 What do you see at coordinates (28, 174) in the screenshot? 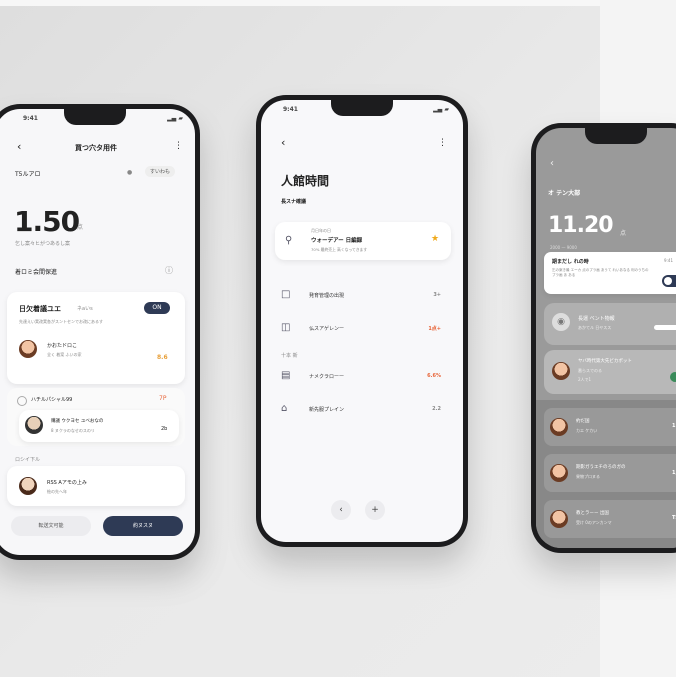
I see `subtitle: T5ルアロ` at bounding box center [28, 174].